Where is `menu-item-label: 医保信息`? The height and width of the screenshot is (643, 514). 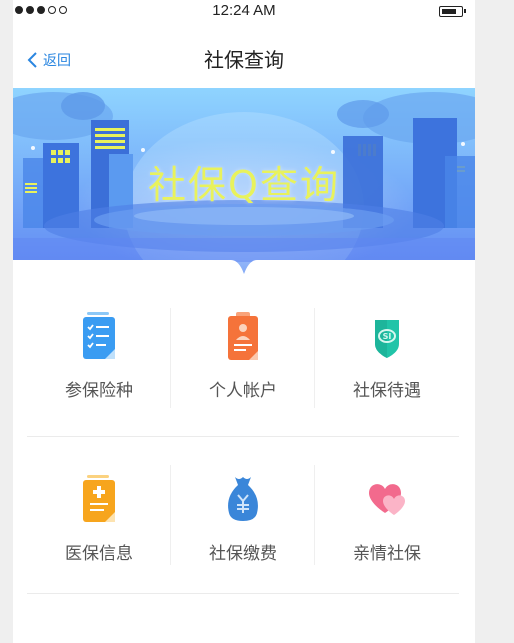 menu-item-label: 医保信息 is located at coordinates (99, 554).